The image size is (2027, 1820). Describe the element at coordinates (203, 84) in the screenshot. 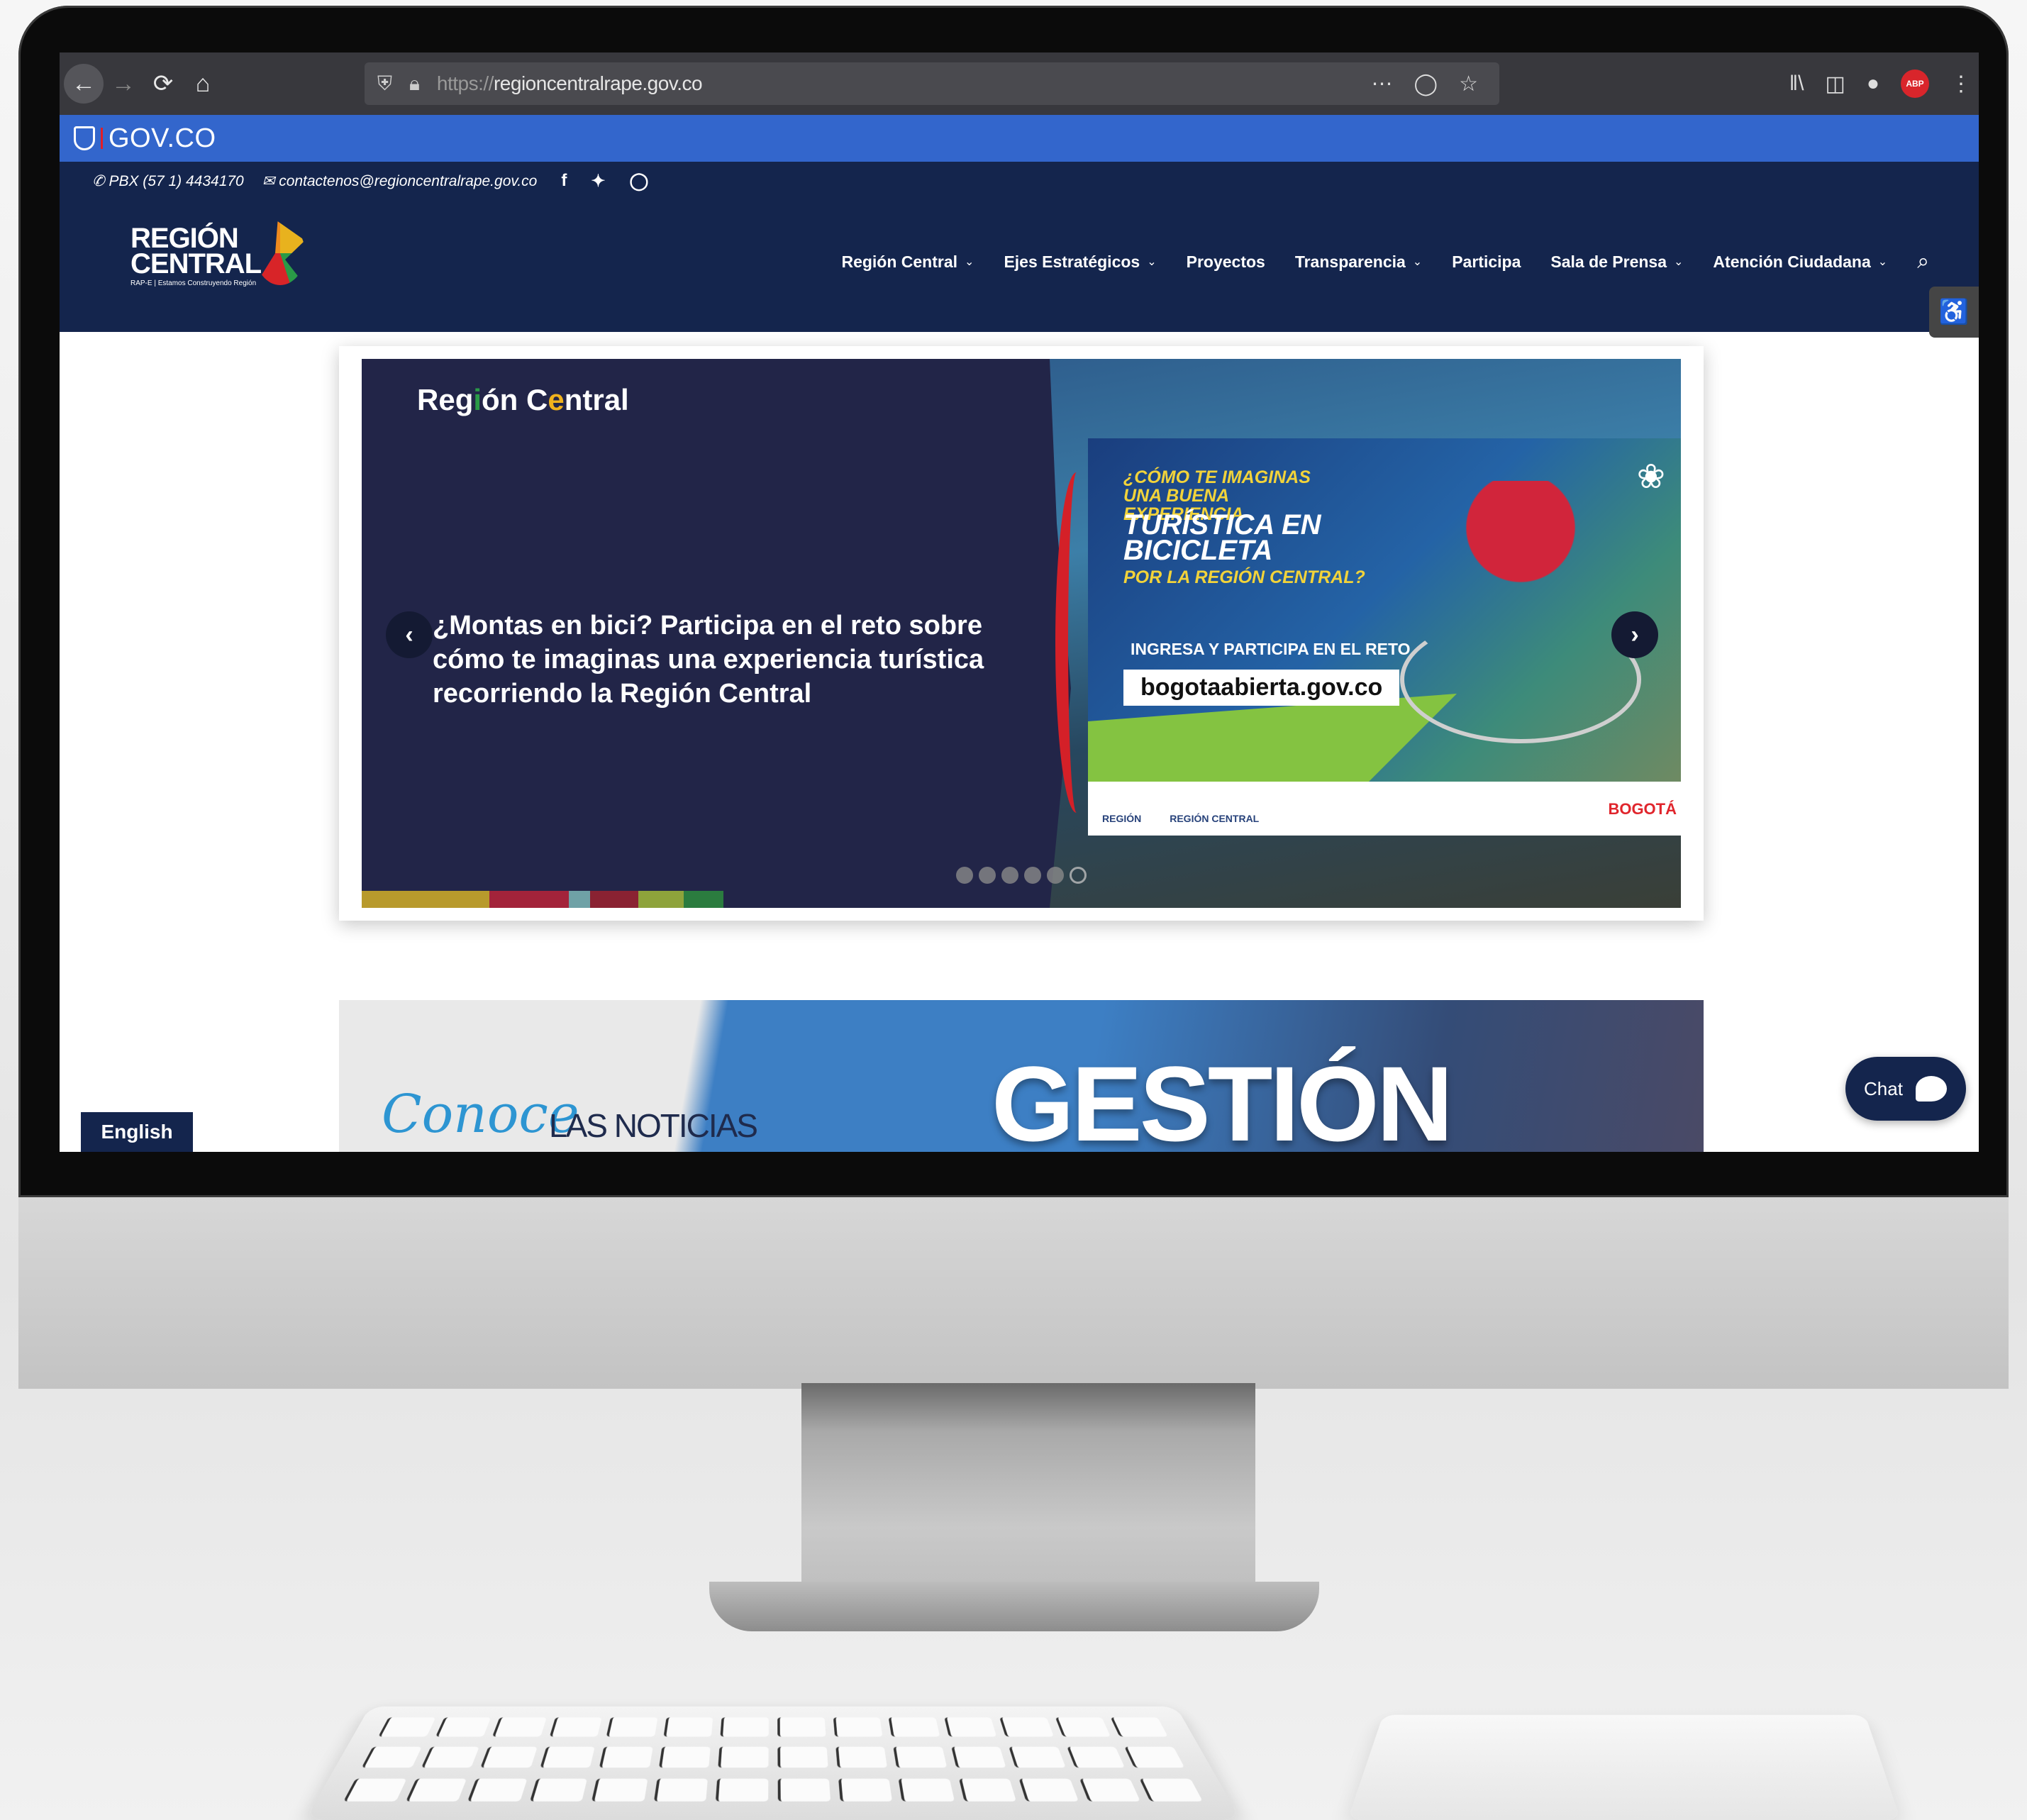

I see `home-button: ⌂` at that location.